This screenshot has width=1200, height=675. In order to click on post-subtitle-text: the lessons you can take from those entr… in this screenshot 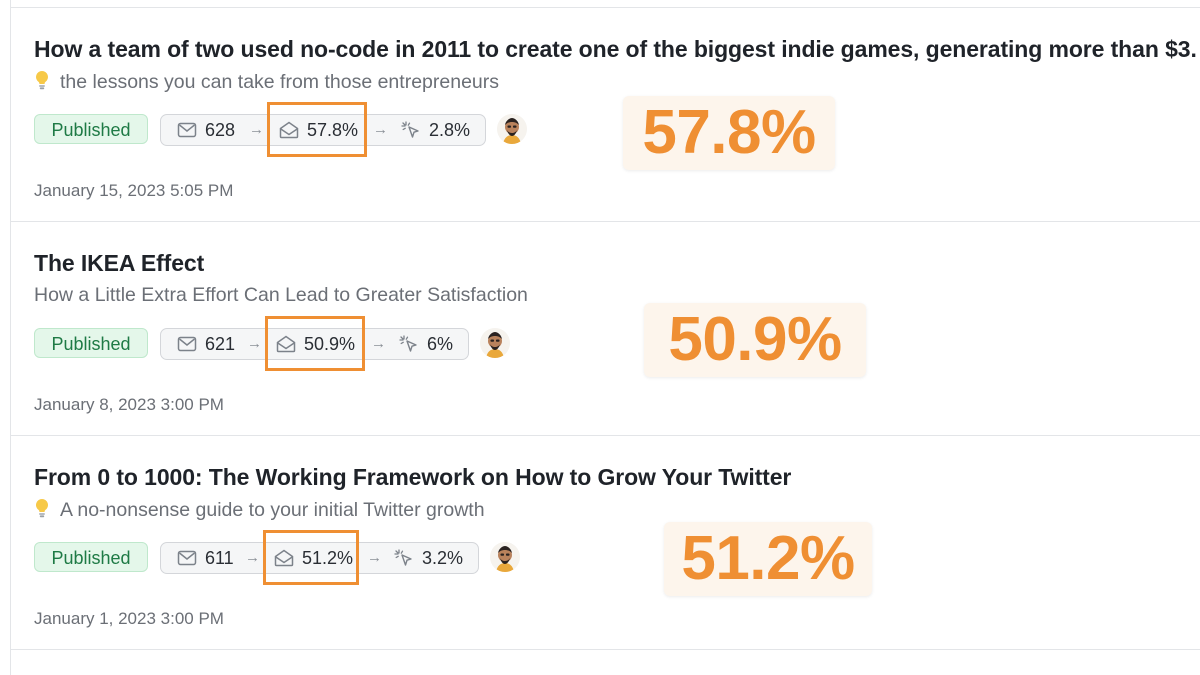, I will do `click(279, 82)`.